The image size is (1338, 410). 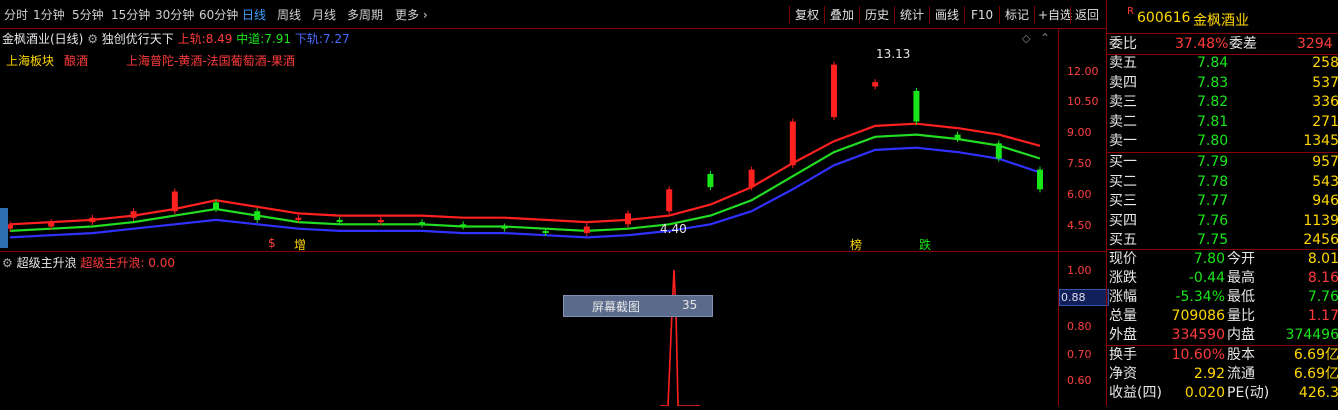 I want to click on stats-button: 统计, so click(x=912, y=15).